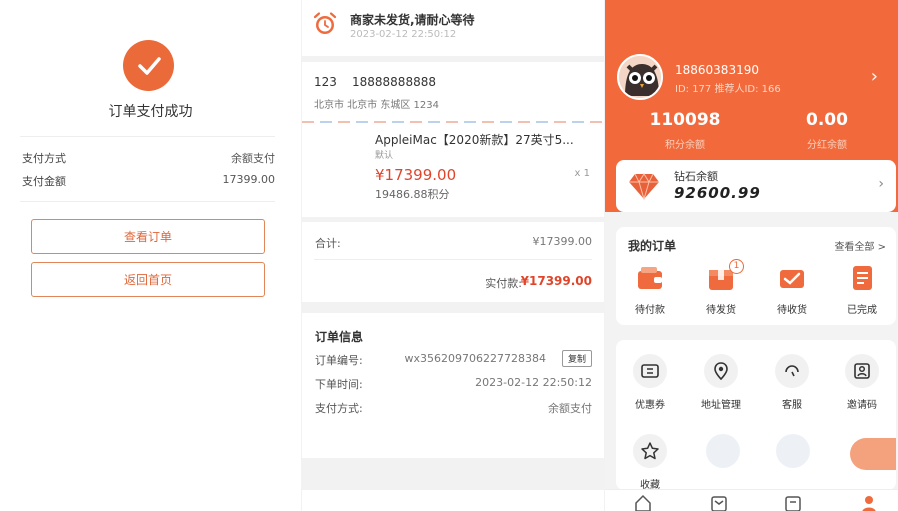 The image size is (898, 511). I want to click on points-balance-label: 积分余额, so click(685, 145).